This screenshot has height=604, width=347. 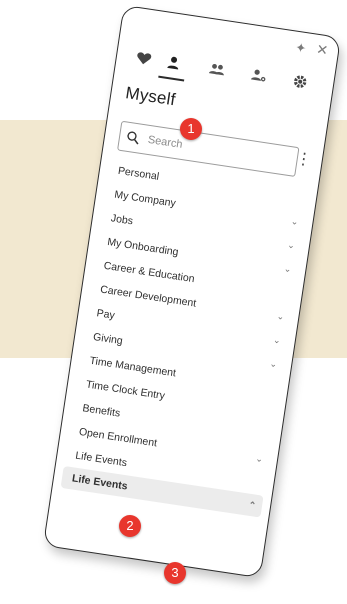 I want to click on heart-icon, so click(x=144, y=58).